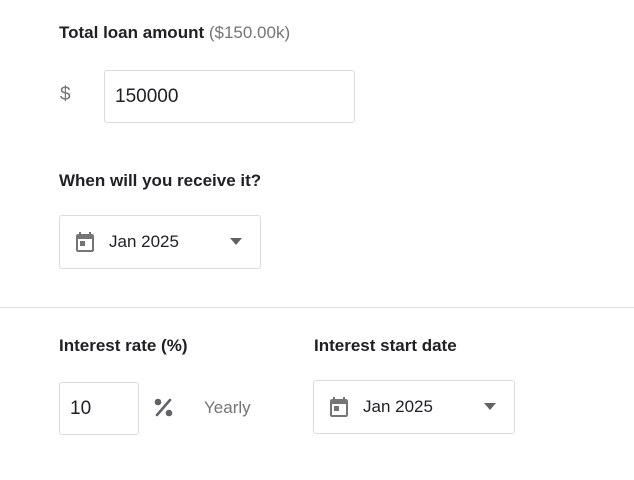  I want to click on receive-date-label: When will you receive it?, so click(160, 180).